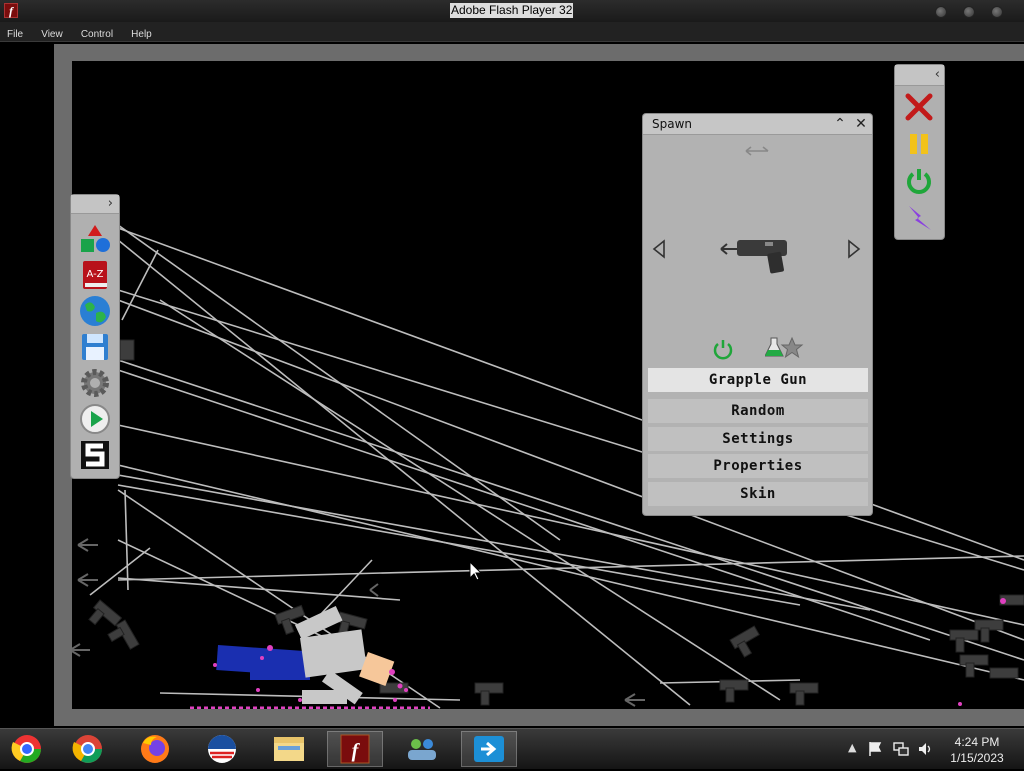 The width and height of the screenshot is (1024, 771). I want to click on menu-view: View, so click(51, 34).